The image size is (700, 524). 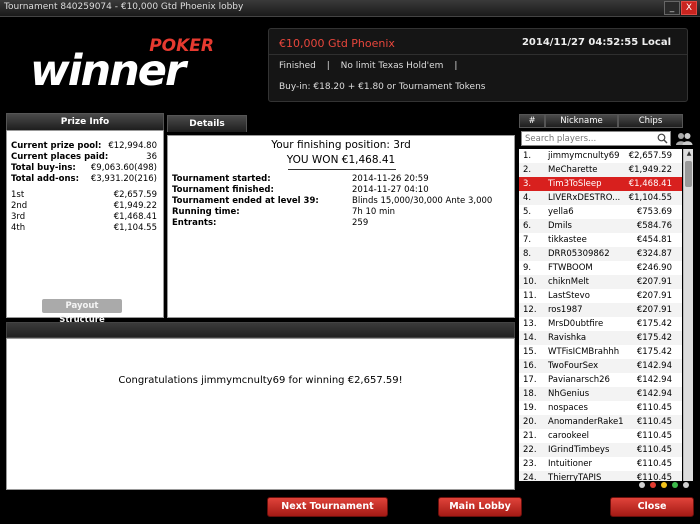 I want to click on main-lobby-button: Main Lobby, so click(x=480, y=507).